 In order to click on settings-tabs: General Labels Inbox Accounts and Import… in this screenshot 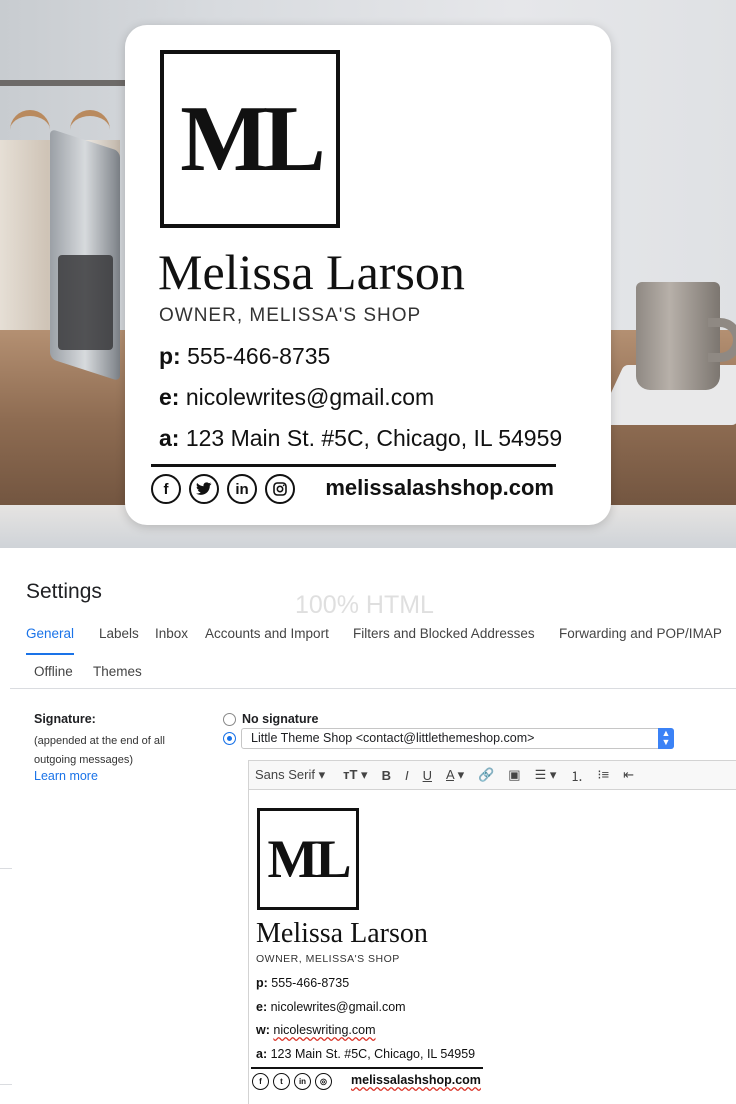, I will do `click(368, 639)`.